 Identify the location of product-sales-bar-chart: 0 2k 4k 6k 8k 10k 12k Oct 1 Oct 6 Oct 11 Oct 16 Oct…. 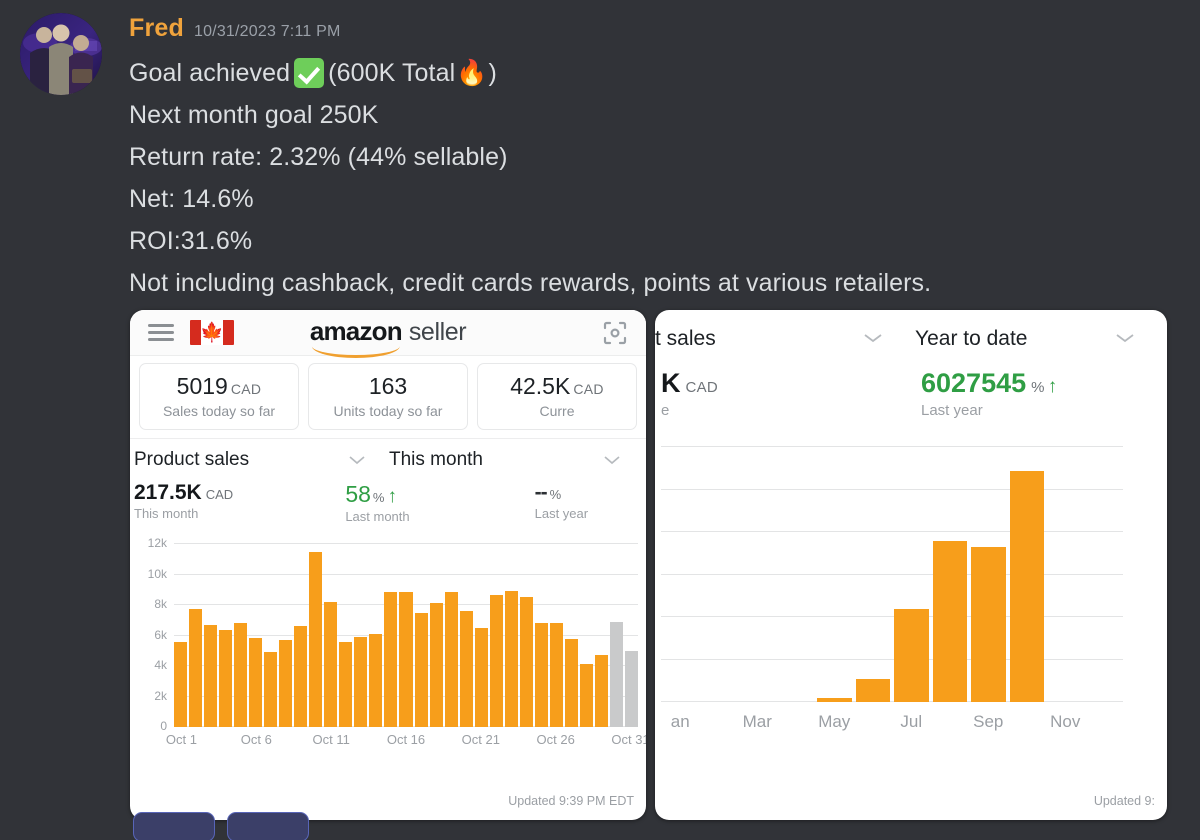
(388, 644).